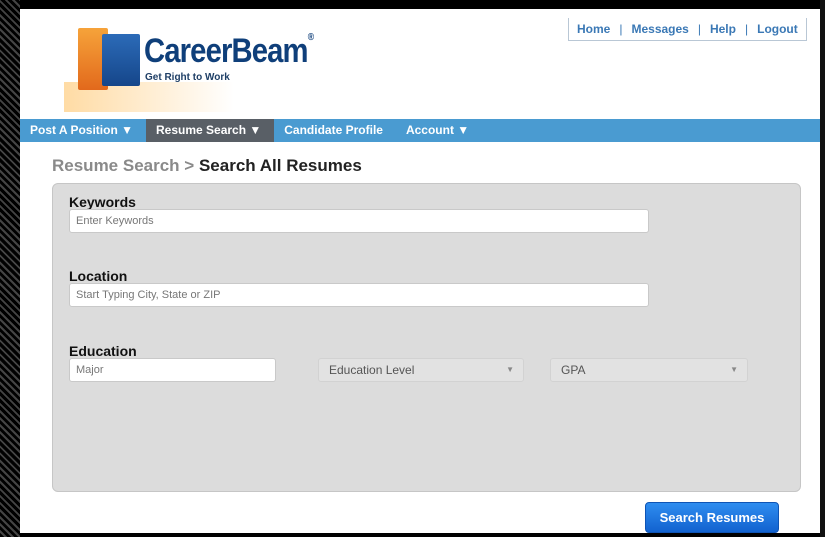 The height and width of the screenshot is (537, 825). I want to click on logo-tagline: Get Right to Work, so click(187, 77).